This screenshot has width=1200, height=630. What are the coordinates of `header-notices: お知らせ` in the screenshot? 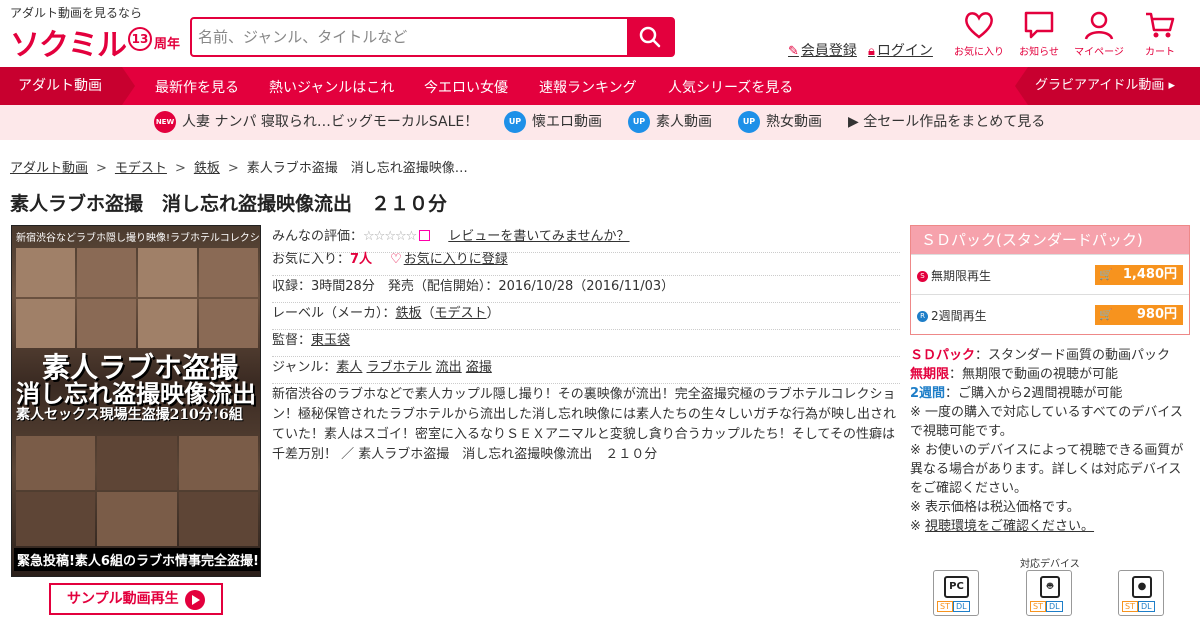 It's located at (1039, 34).